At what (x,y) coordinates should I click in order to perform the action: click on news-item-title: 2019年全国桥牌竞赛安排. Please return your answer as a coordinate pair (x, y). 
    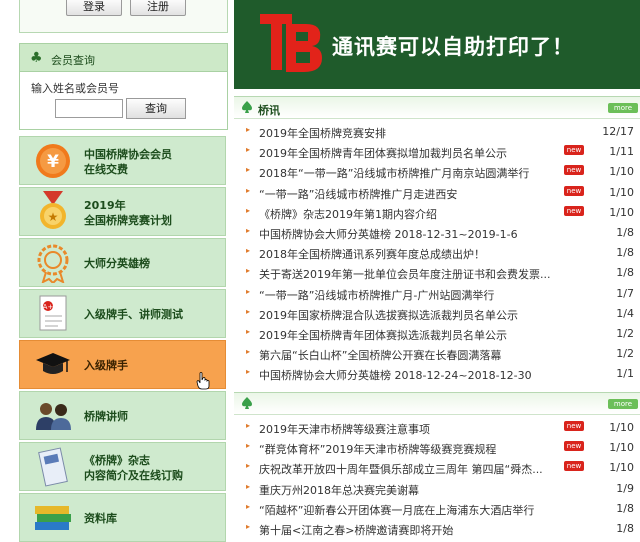
    Looking at the image, I should click on (322, 133).